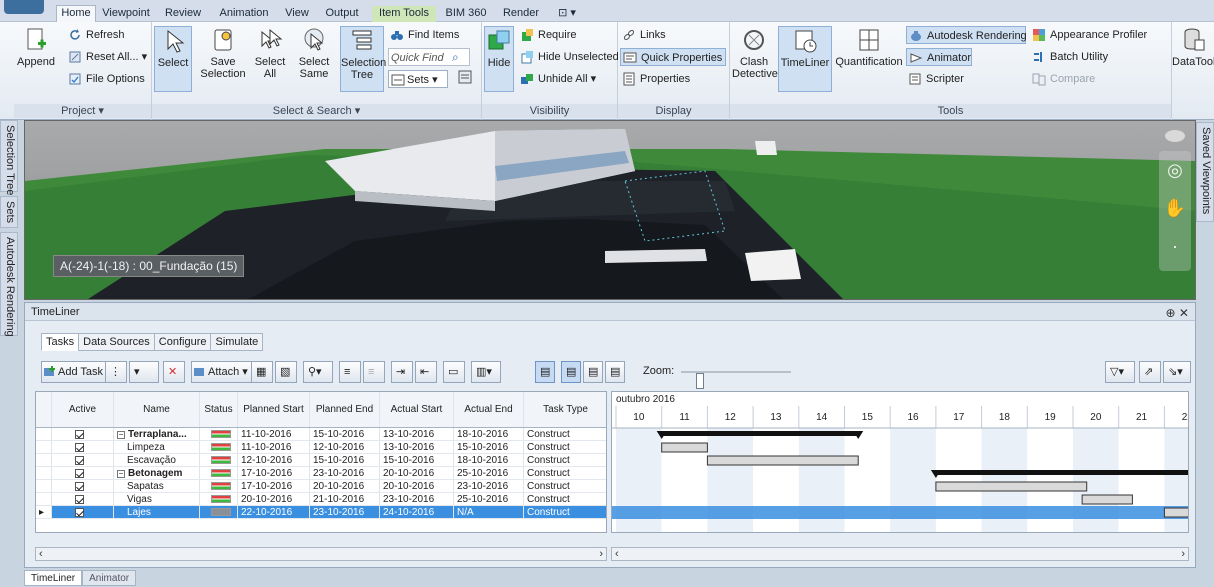 This screenshot has width=1214, height=587. What do you see at coordinates (157, 460) in the screenshot?
I see `task-name-cell: Escavação` at bounding box center [157, 460].